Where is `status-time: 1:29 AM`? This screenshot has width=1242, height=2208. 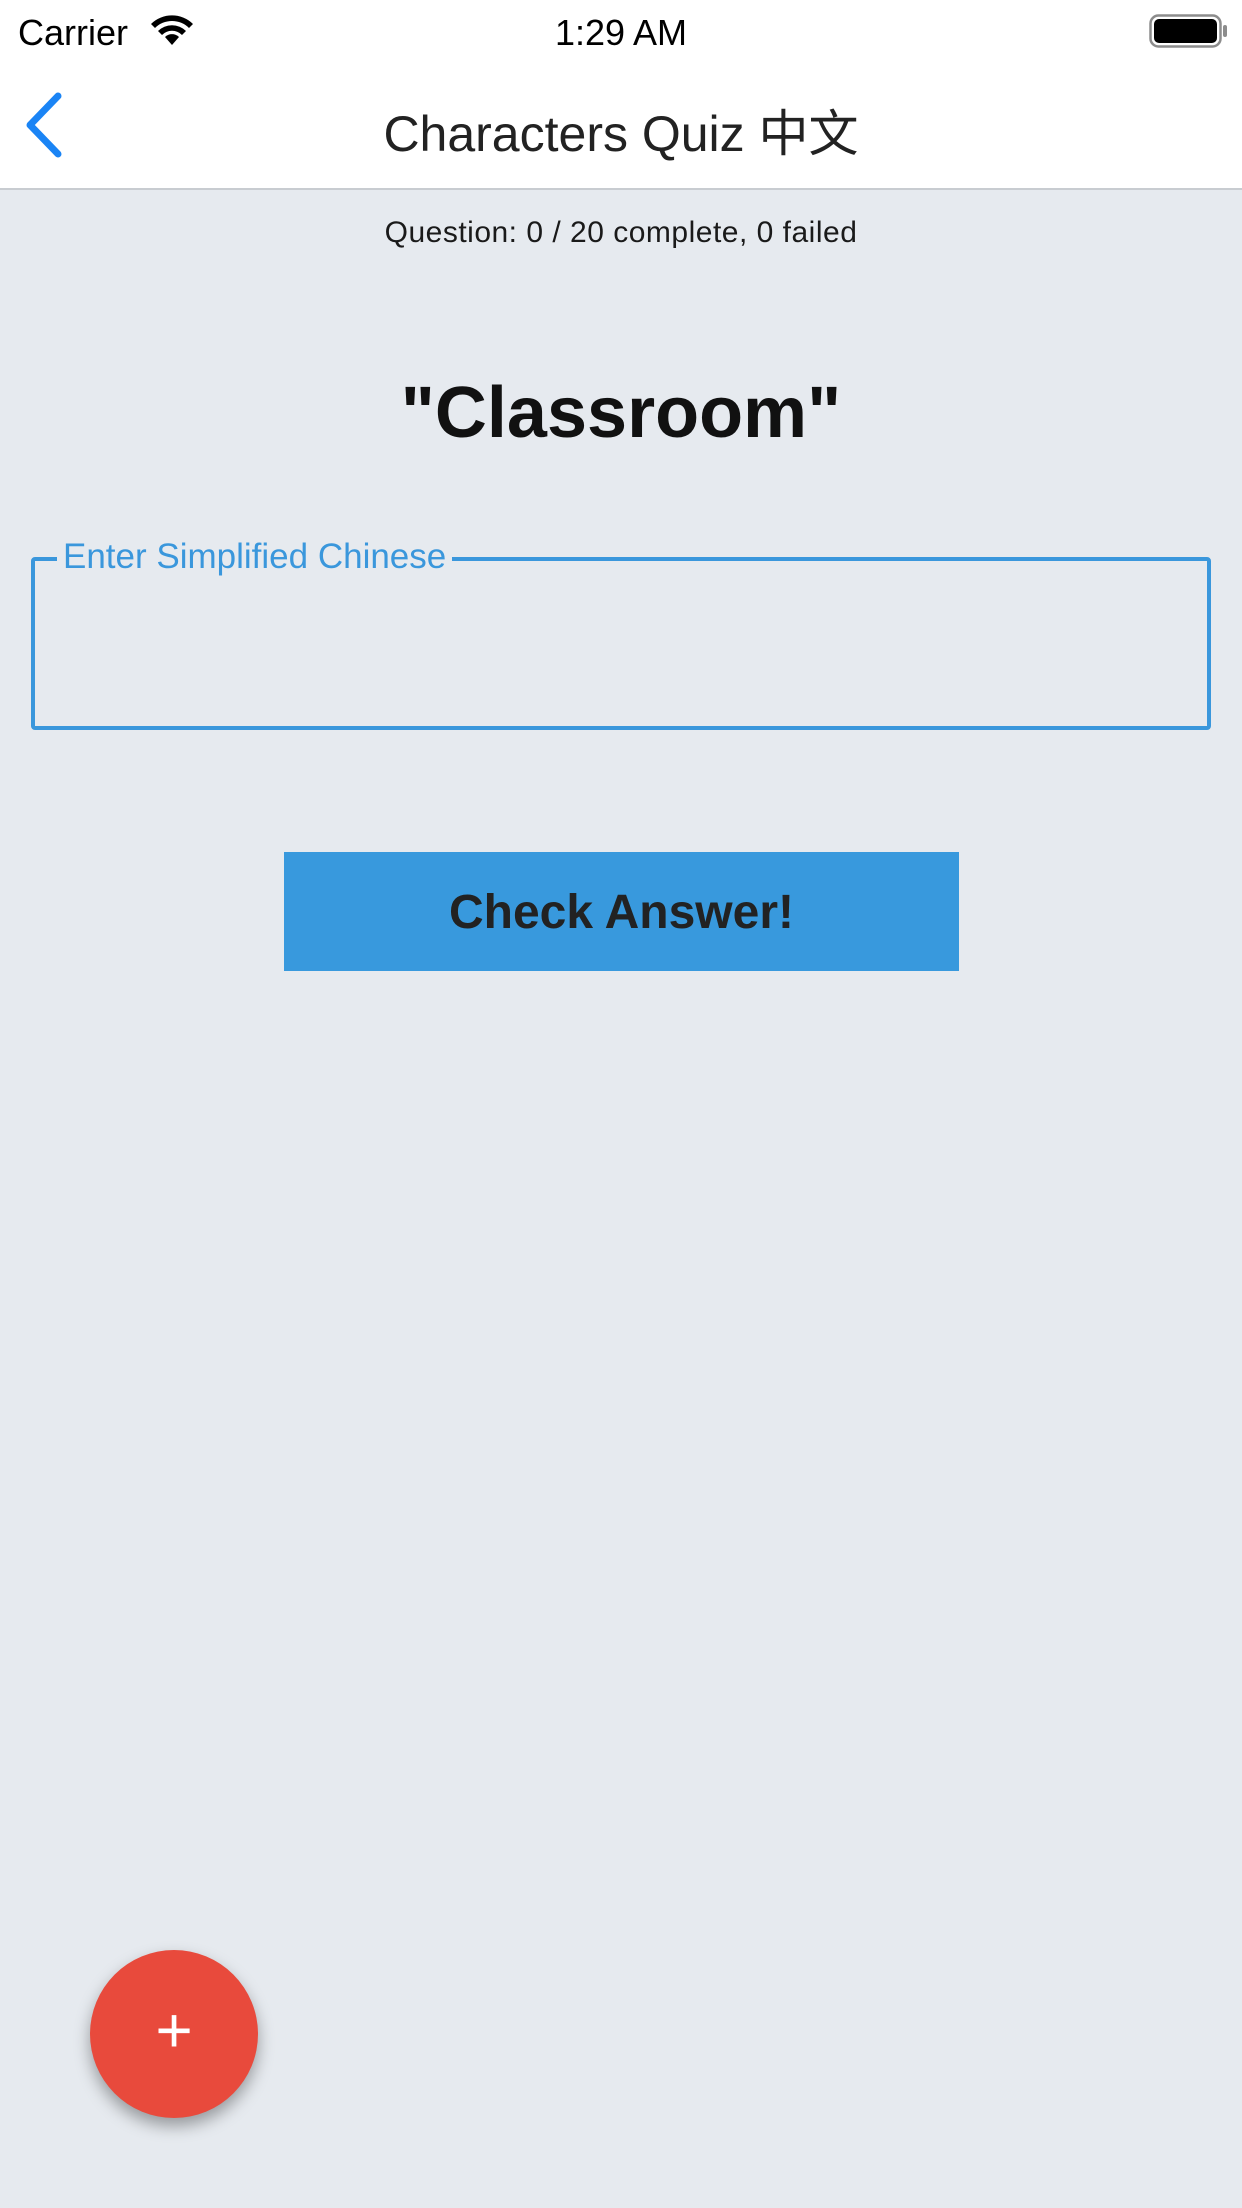 status-time: 1:29 AM is located at coordinates (621, 32).